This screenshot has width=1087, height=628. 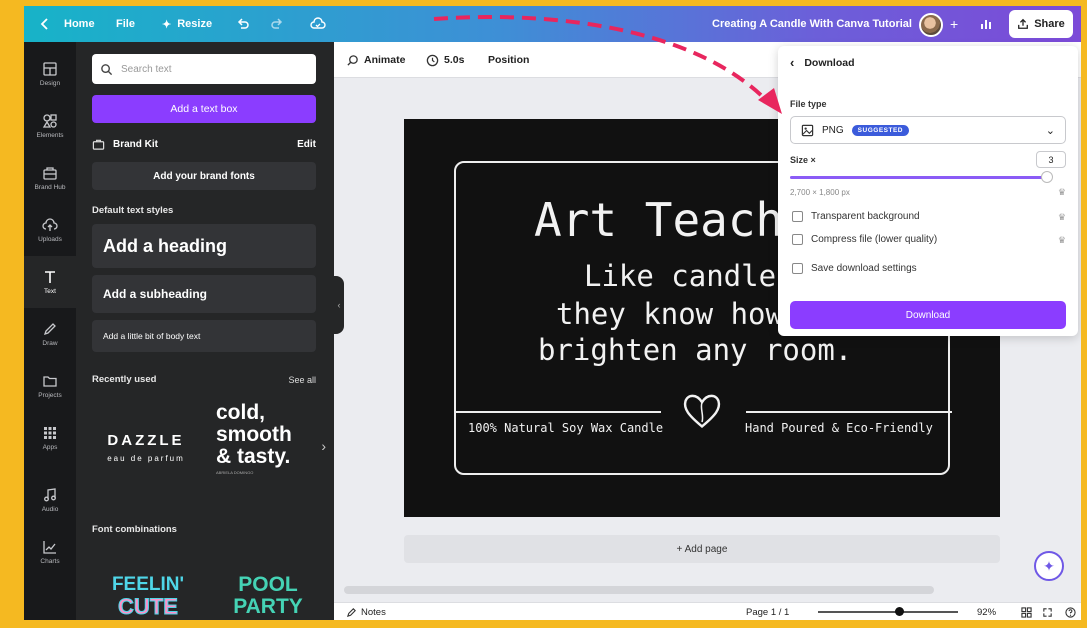 I want to click on file-type-select: PNG SUGGESTED ⌄, so click(x=928, y=130).